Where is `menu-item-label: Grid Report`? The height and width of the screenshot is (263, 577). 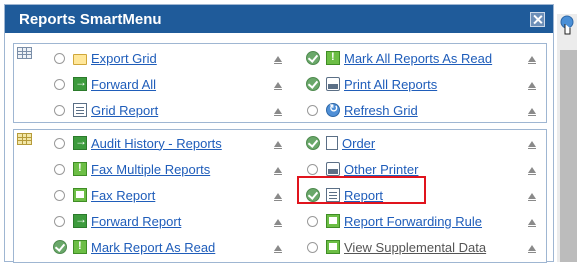
menu-item-label: Grid Report is located at coordinates (124, 110).